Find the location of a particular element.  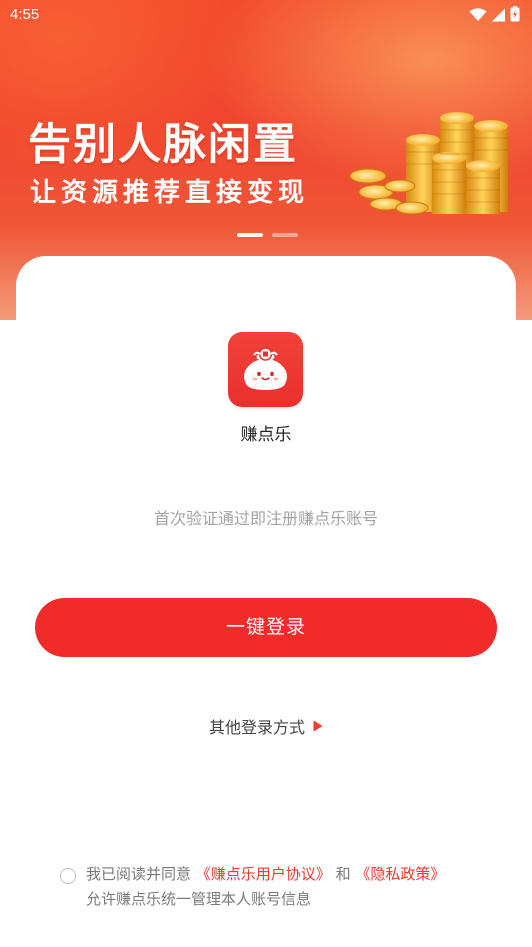

banner-subline: 让资源推荐直接变现 is located at coordinates (170, 193).